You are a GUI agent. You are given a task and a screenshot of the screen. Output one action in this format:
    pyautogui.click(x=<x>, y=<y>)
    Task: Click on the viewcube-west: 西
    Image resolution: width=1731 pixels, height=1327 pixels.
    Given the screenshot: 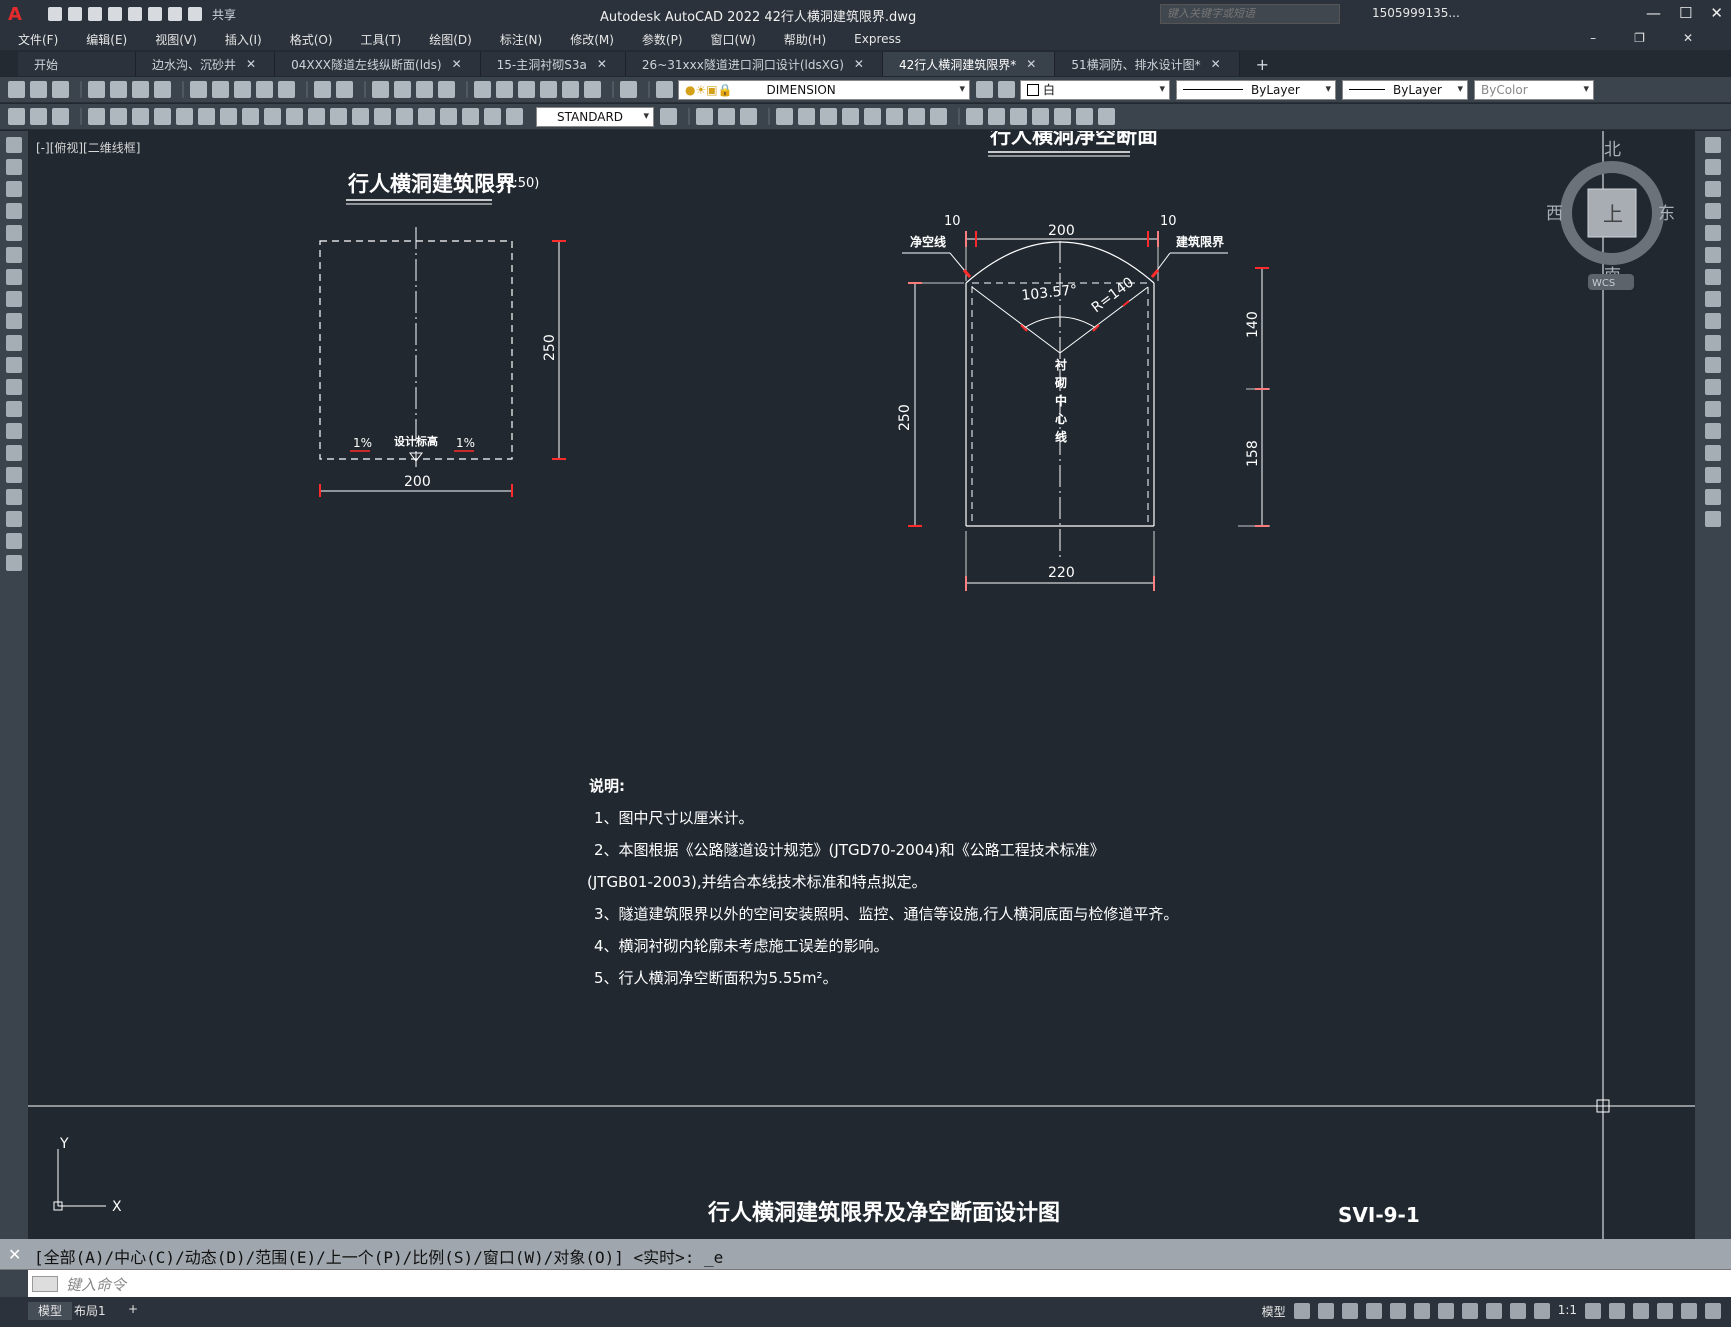 What is the action you would take?
    pyautogui.click(x=1554, y=214)
    